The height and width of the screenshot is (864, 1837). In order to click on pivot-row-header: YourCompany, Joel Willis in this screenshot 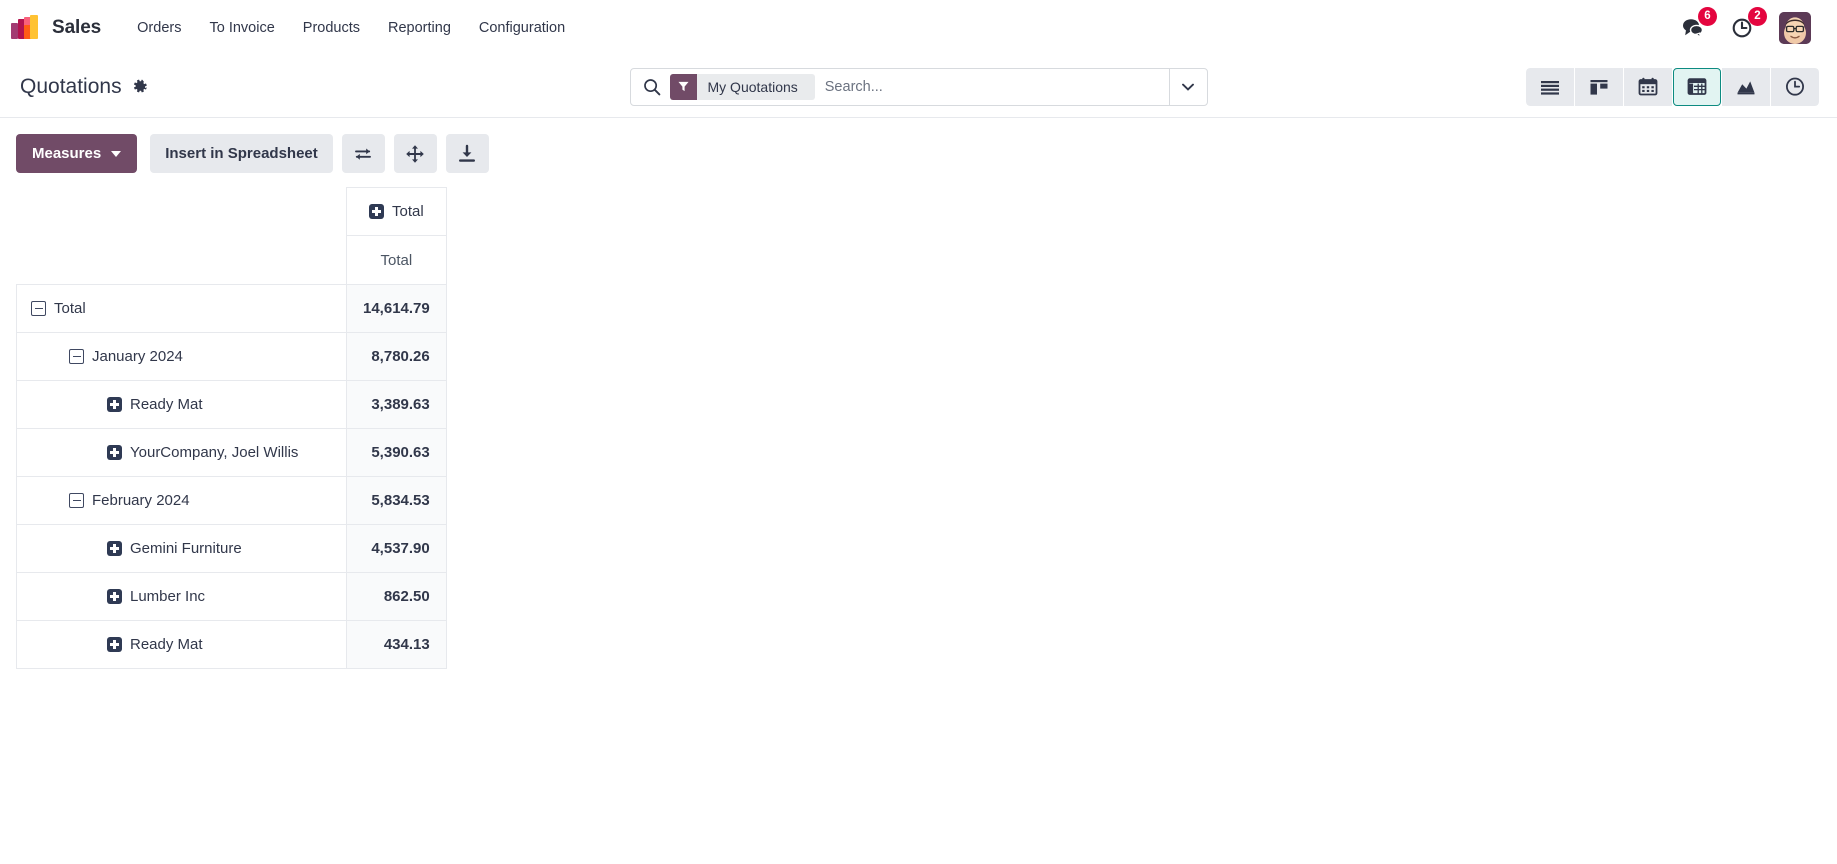, I will do `click(181, 452)`.